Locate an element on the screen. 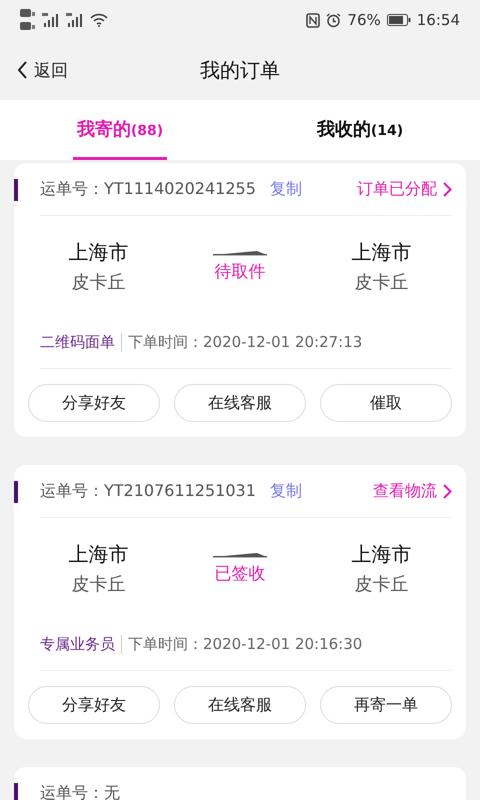 This screenshot has height=800, width=480. alarm-icon is located at coordinates (334, 20).